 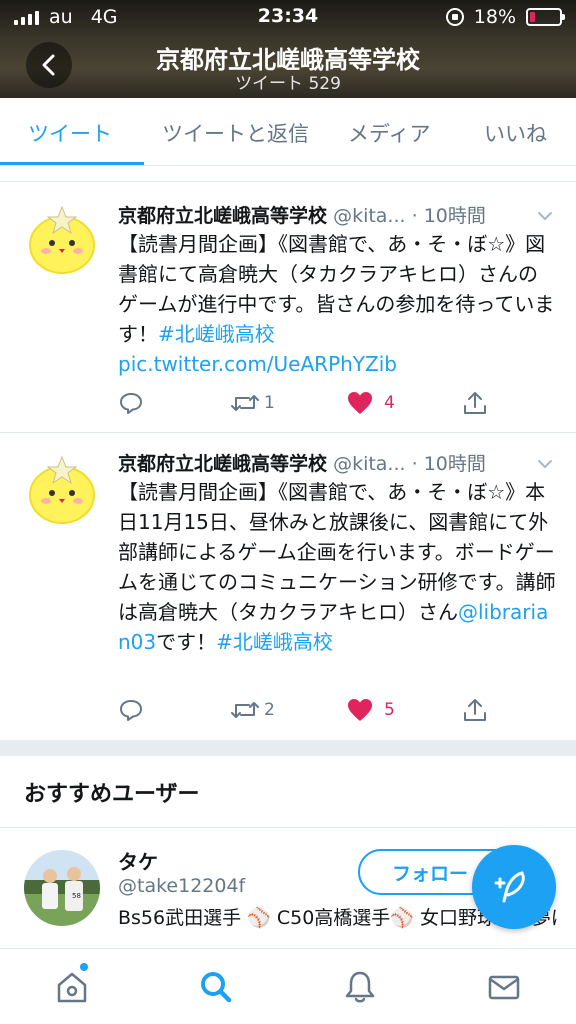 What do you see at coordinates (235, 133) in the screenshot?
I see `tab-tweets-and-replies: ツイートと返信` at bounding box center [235, 133].